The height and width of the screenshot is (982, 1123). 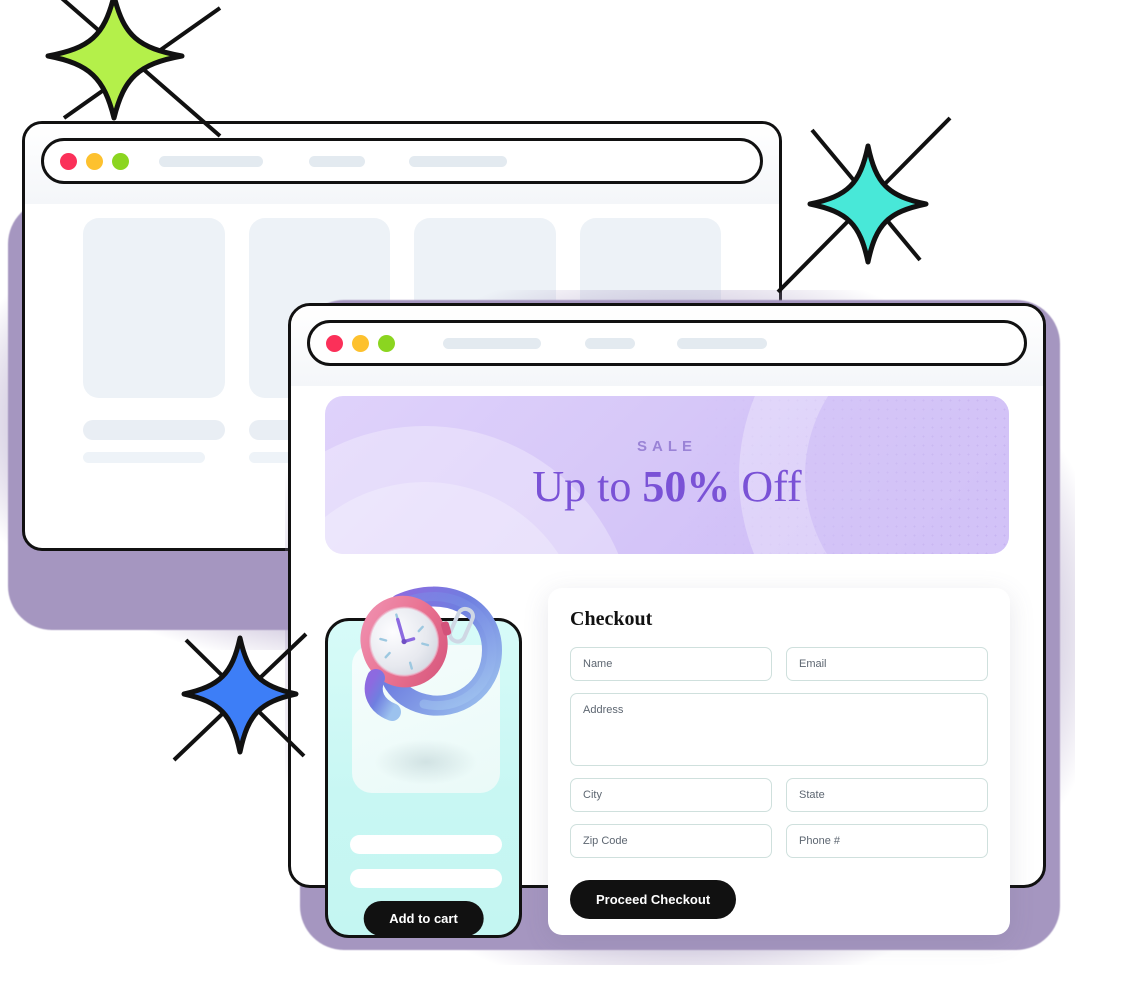 I want to click on back-traffic-lights, so click(x=94, y=161).